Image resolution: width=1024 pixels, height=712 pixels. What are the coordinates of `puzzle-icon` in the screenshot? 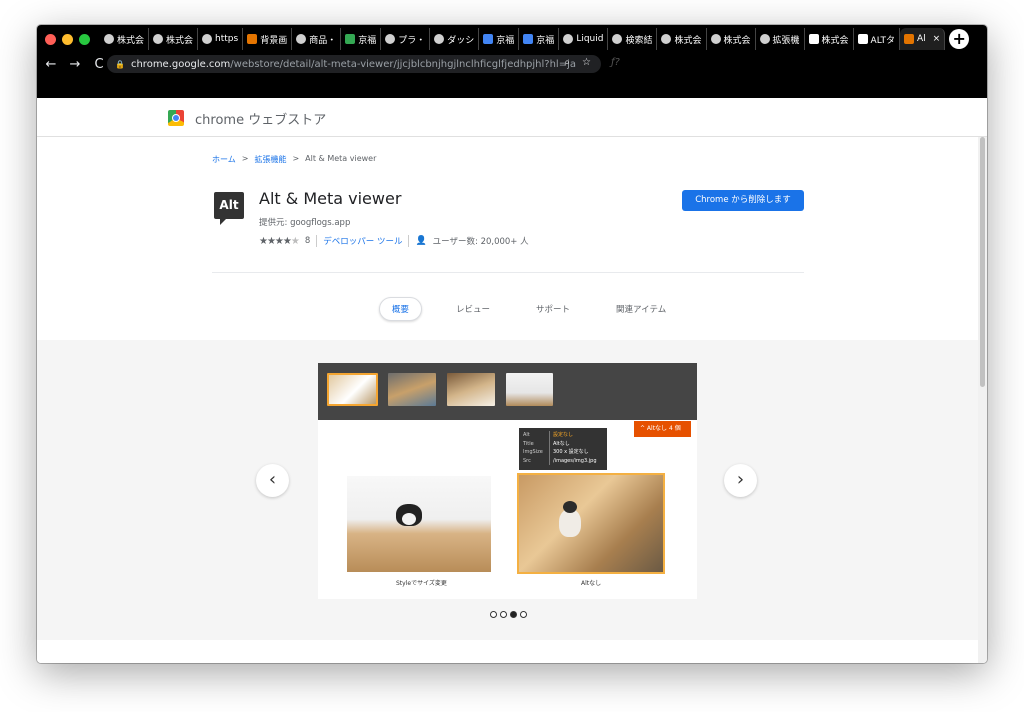 It's located at (764, 39).